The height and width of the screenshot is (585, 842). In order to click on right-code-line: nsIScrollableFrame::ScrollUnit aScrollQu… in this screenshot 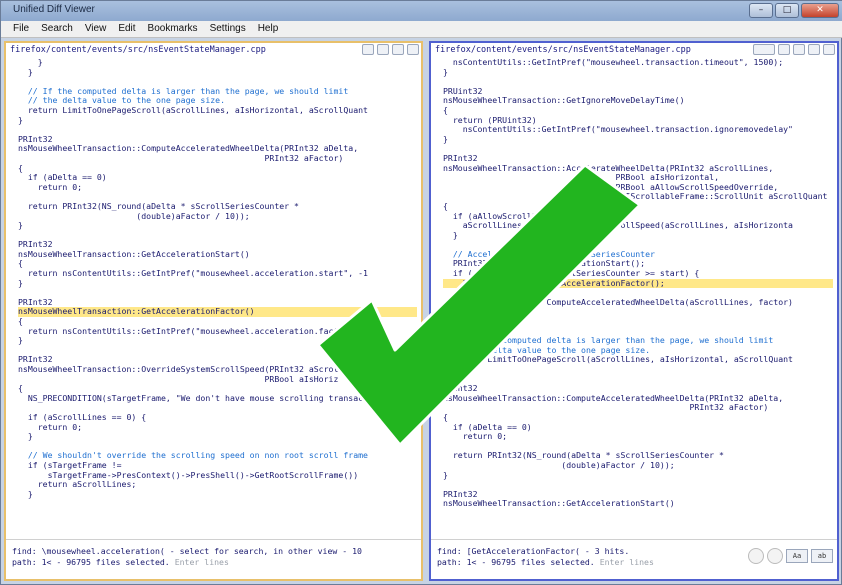, I will do `click(635, 196)`.